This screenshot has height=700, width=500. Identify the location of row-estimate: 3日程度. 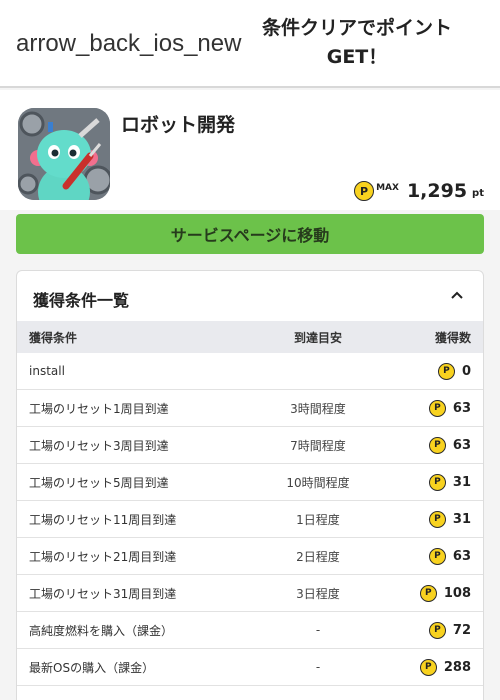
(318, 593).